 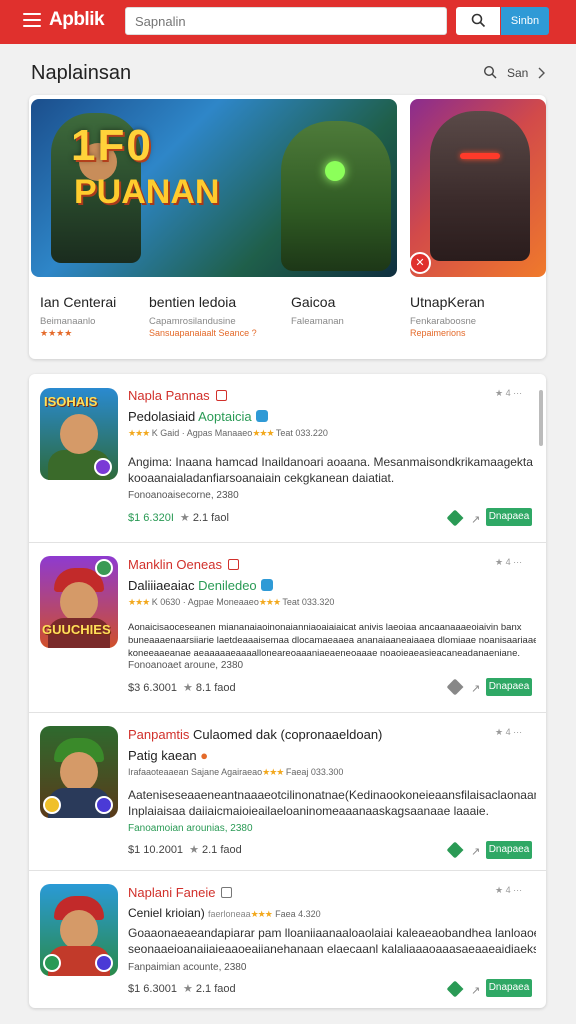 I want to click on scrollbar, so click(x=541, y=418).